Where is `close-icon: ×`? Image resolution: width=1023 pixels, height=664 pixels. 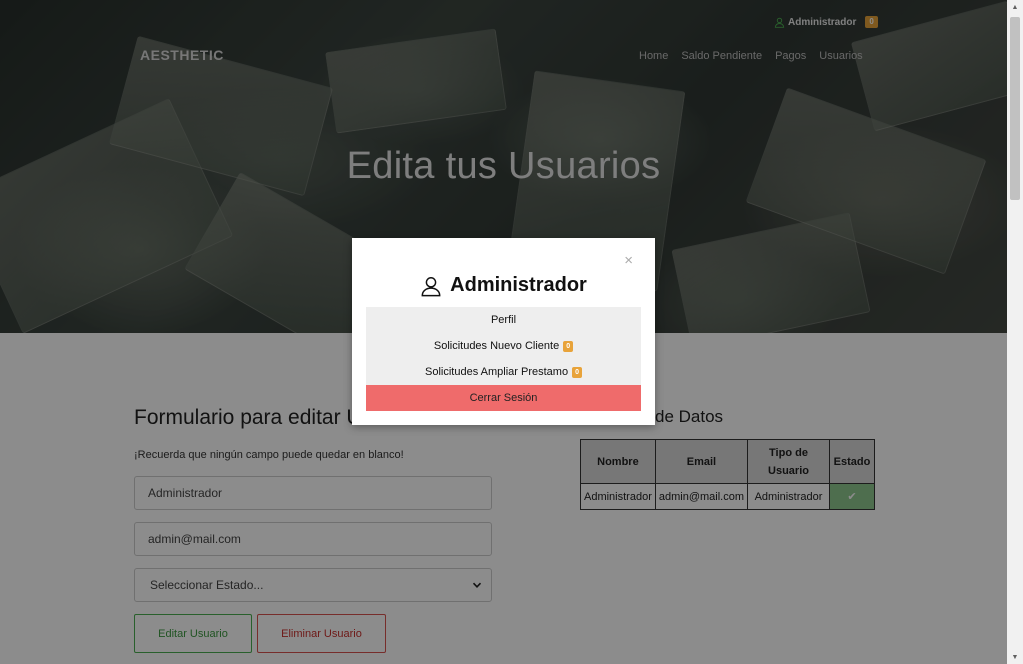 close-icon: × is located at coordinates (628, 260).